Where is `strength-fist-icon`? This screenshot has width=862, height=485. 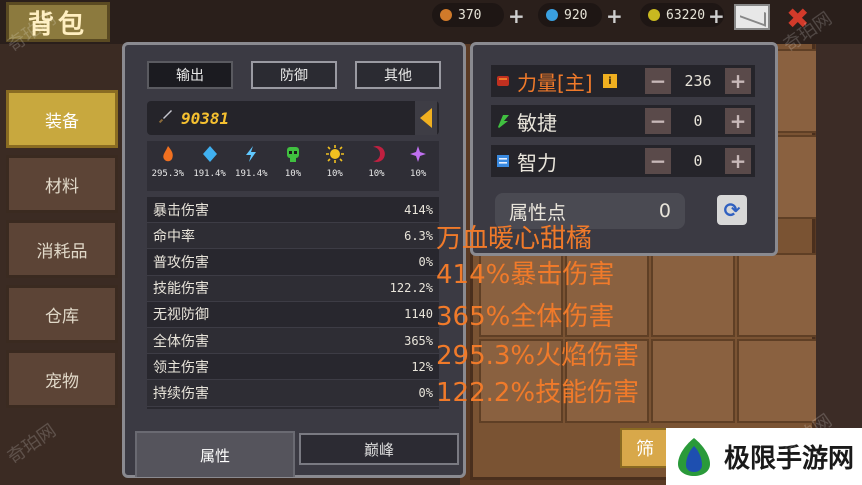 strength-fist-icon is located at coordinates (503, 81).